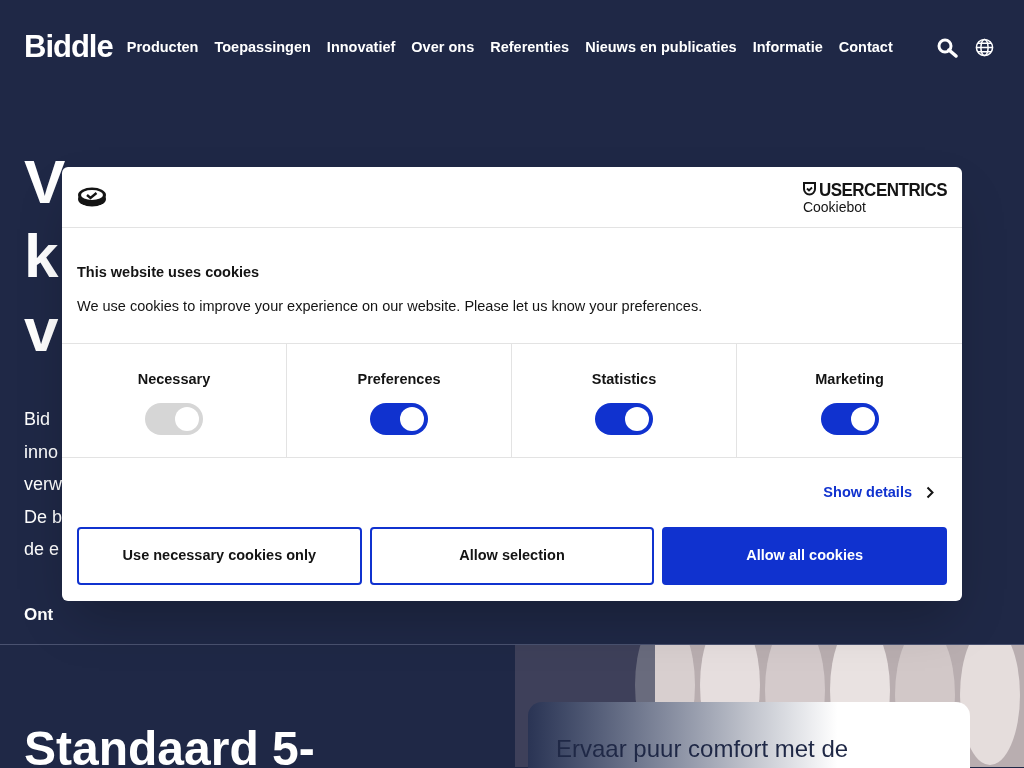  What do you see at coordinates (399, 379) in the screenshot?
I see `category-label: Preferences` at bounding box center [399, 379].